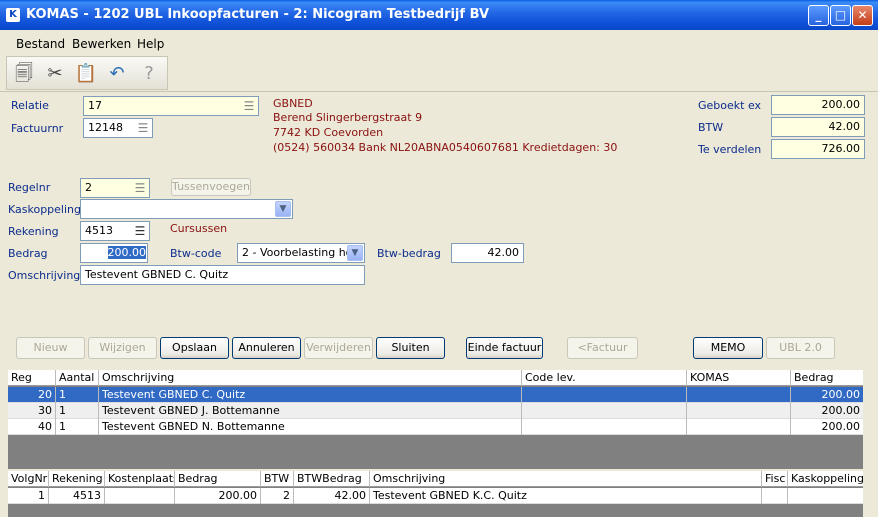  What do you see at coordinates (77, 378) in the screenshot?
I see `column-header: Aantal` at bounding box center [77, 378].